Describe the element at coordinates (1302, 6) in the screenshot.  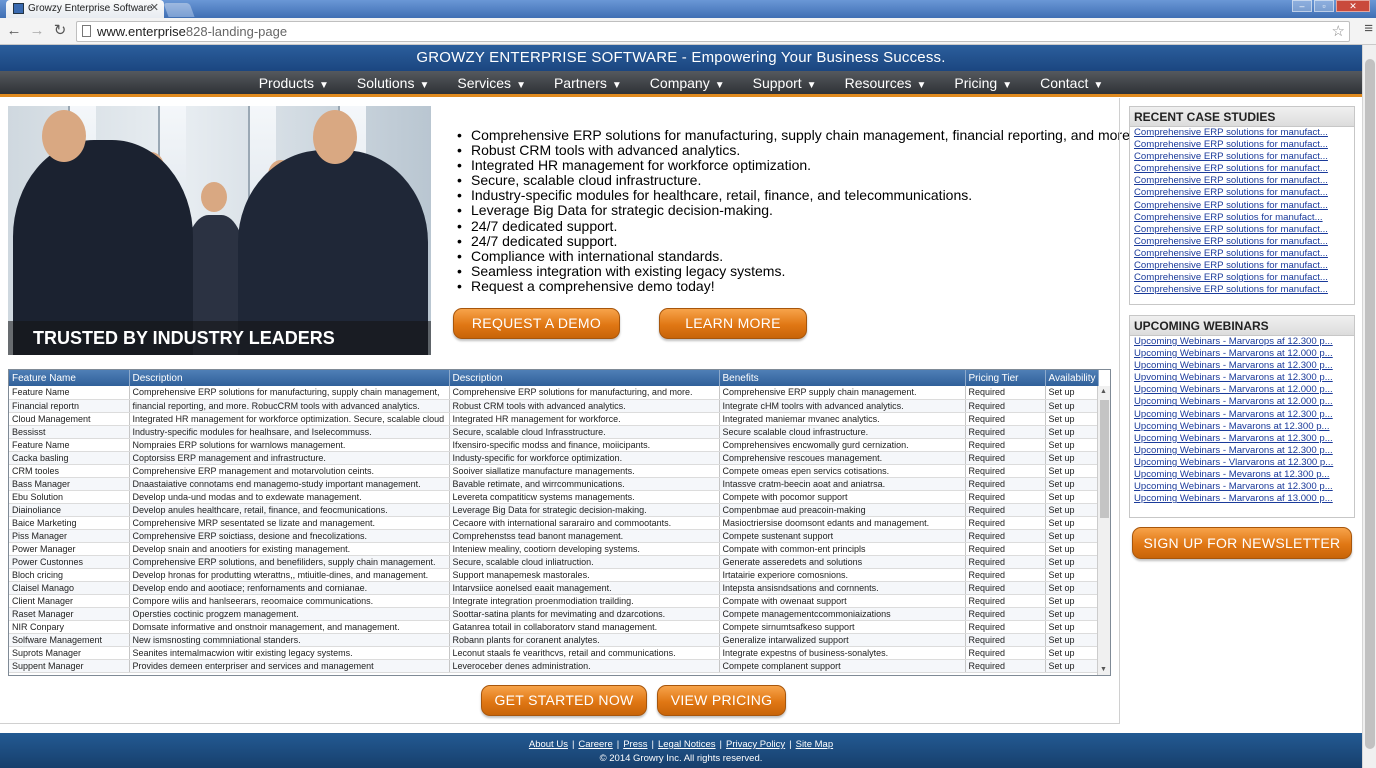
I see `minimize-icon: –` at that location.